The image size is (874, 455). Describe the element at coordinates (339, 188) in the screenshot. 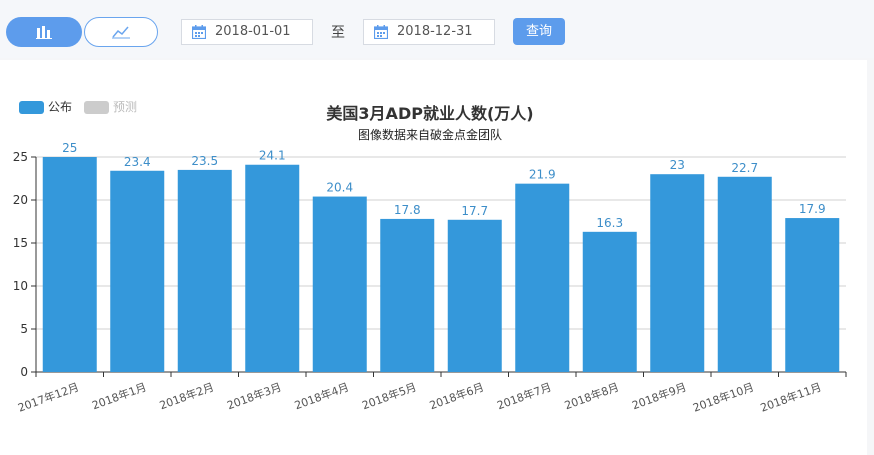

I see `data-label: 20.4` at that location.